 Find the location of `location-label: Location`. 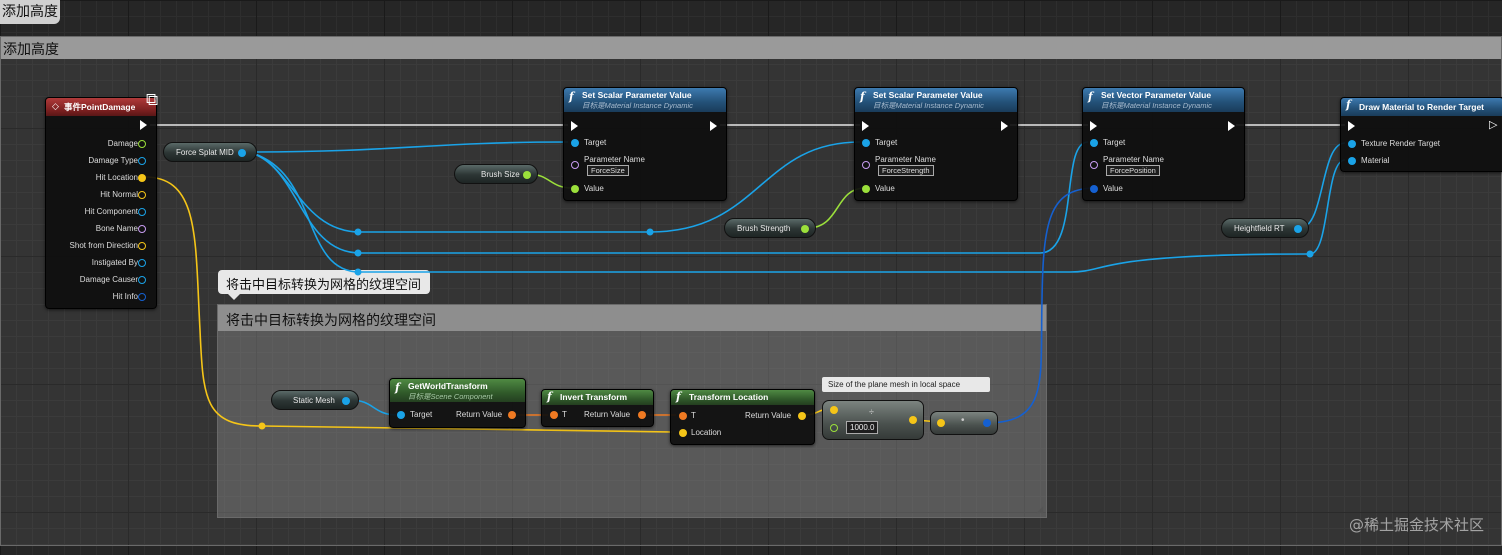

location-label: Location is located at coordinates (706, 432).